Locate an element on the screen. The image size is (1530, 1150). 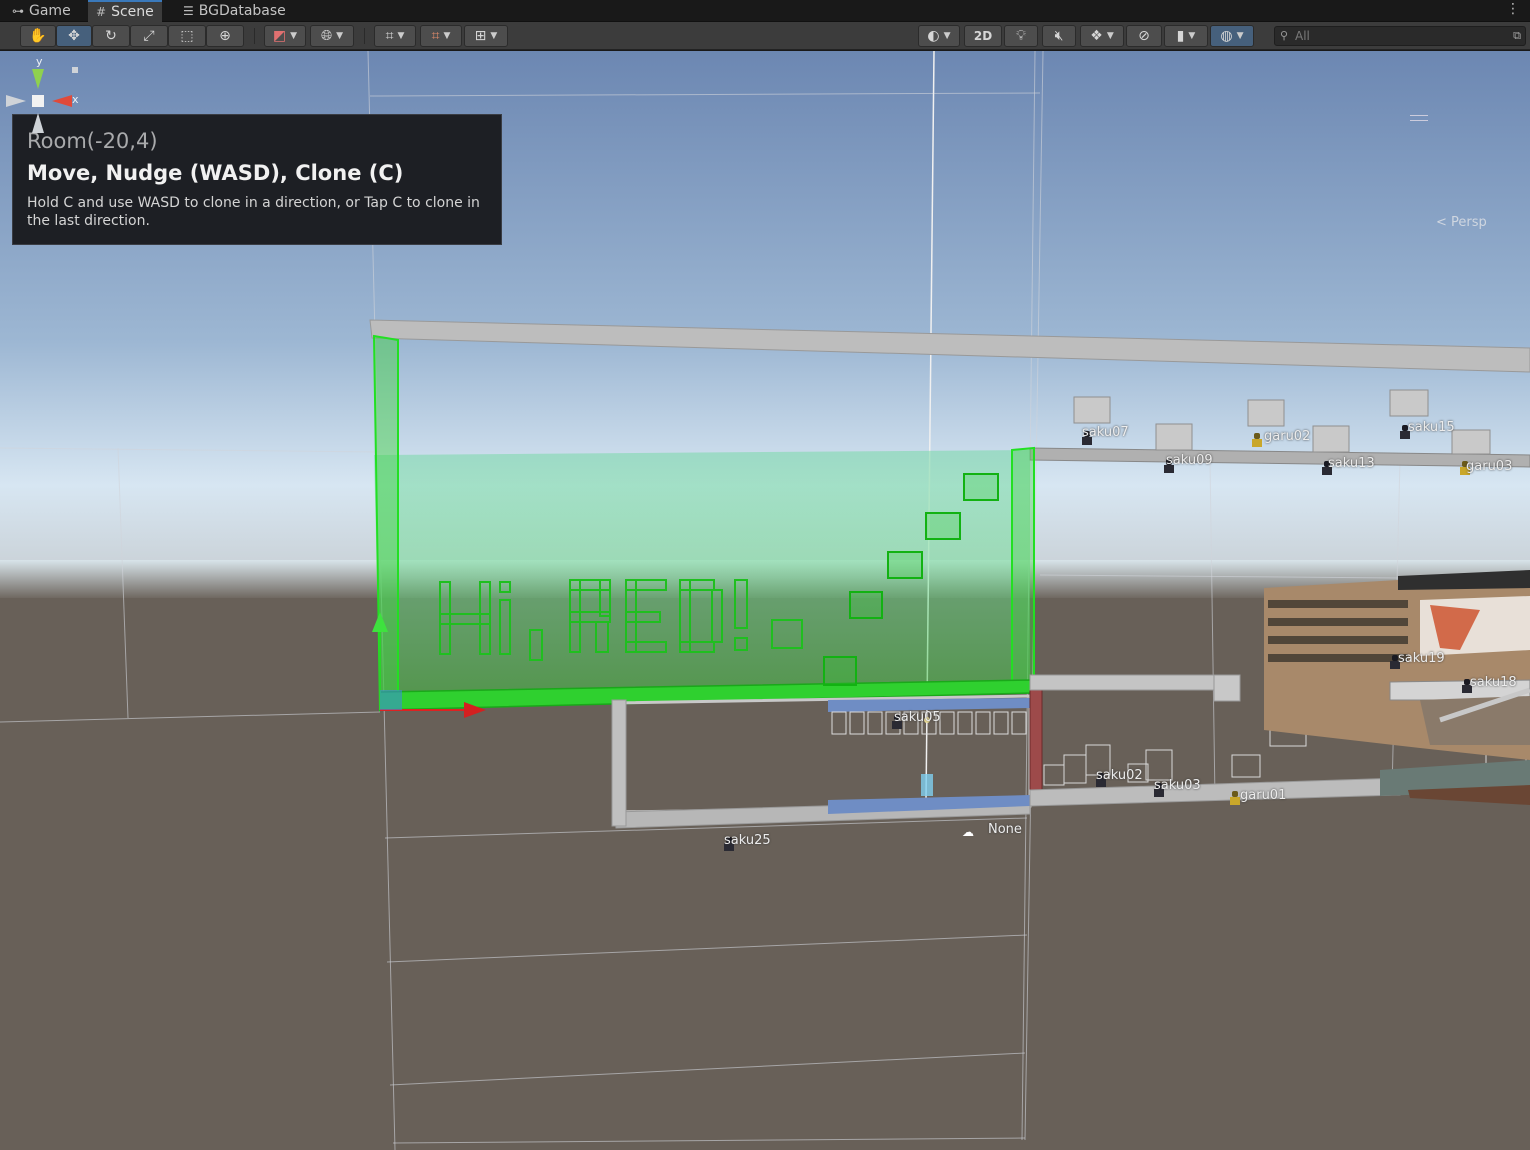
database-icon: ☰ is located at coordinates (188, 11).